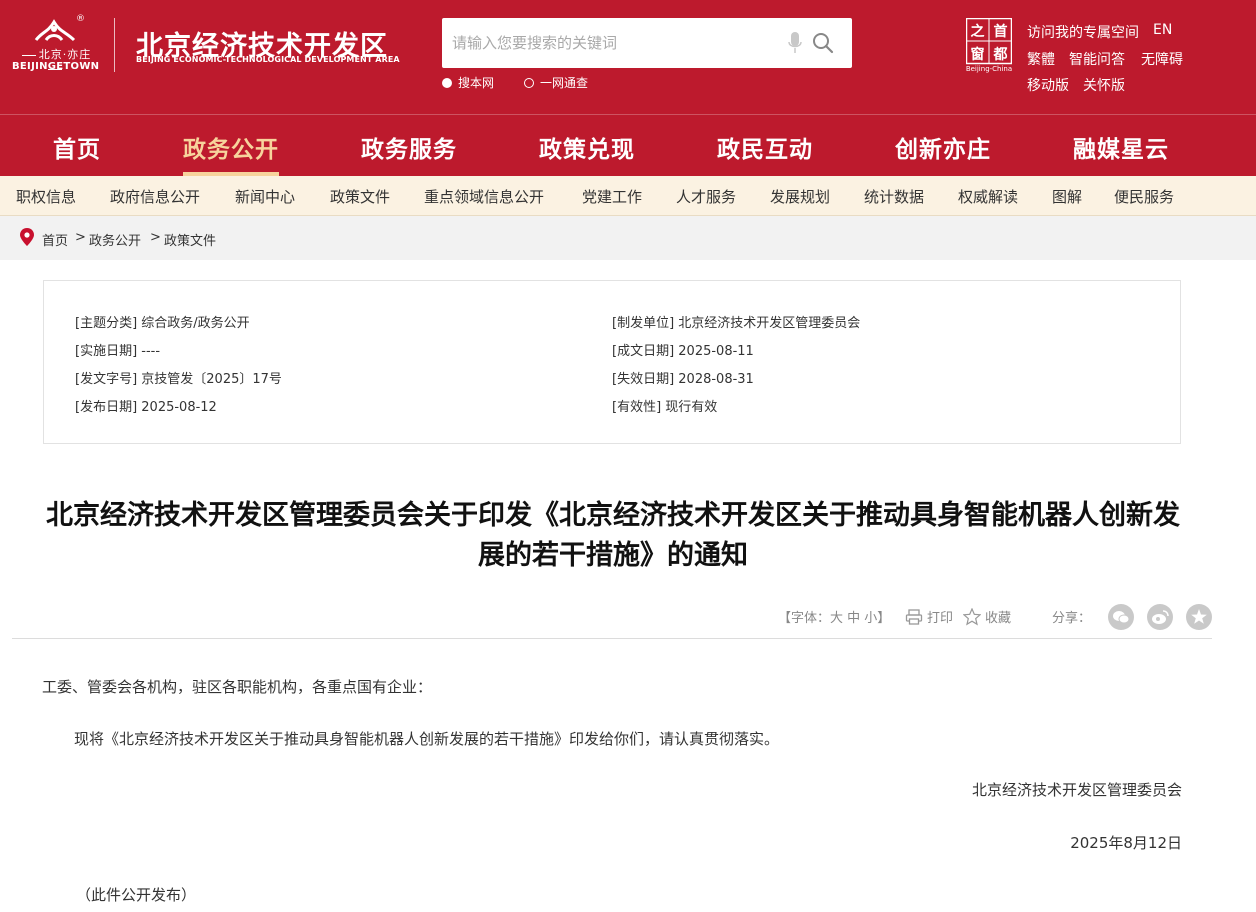 The width and height of the screenshot is (1256, 912). I want to click on article-public-note: （此件公开发布）, so click(136, 895).